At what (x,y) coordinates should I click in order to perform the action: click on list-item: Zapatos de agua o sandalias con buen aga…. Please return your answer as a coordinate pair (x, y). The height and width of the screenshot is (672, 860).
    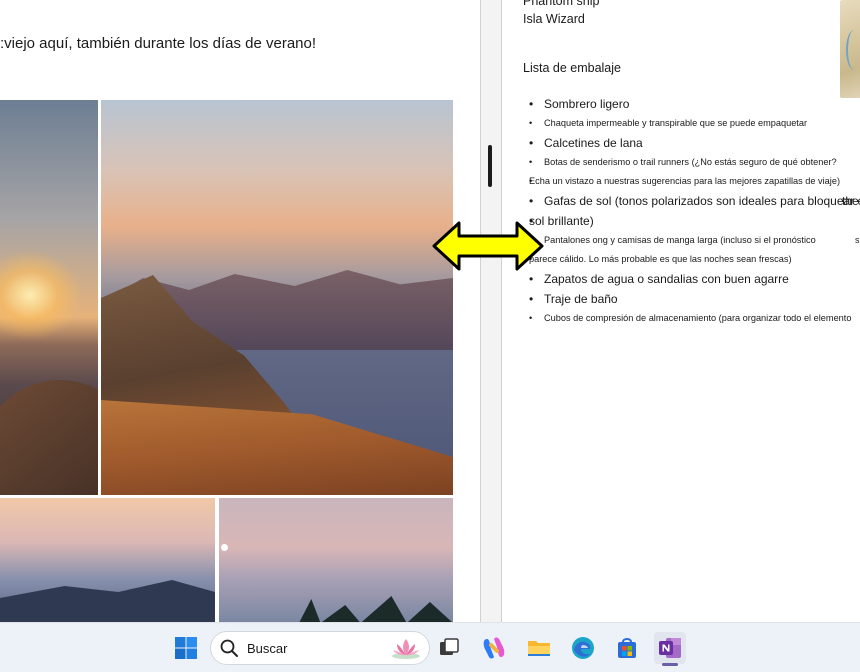
    Looking at the image, I should click on (694, 279).